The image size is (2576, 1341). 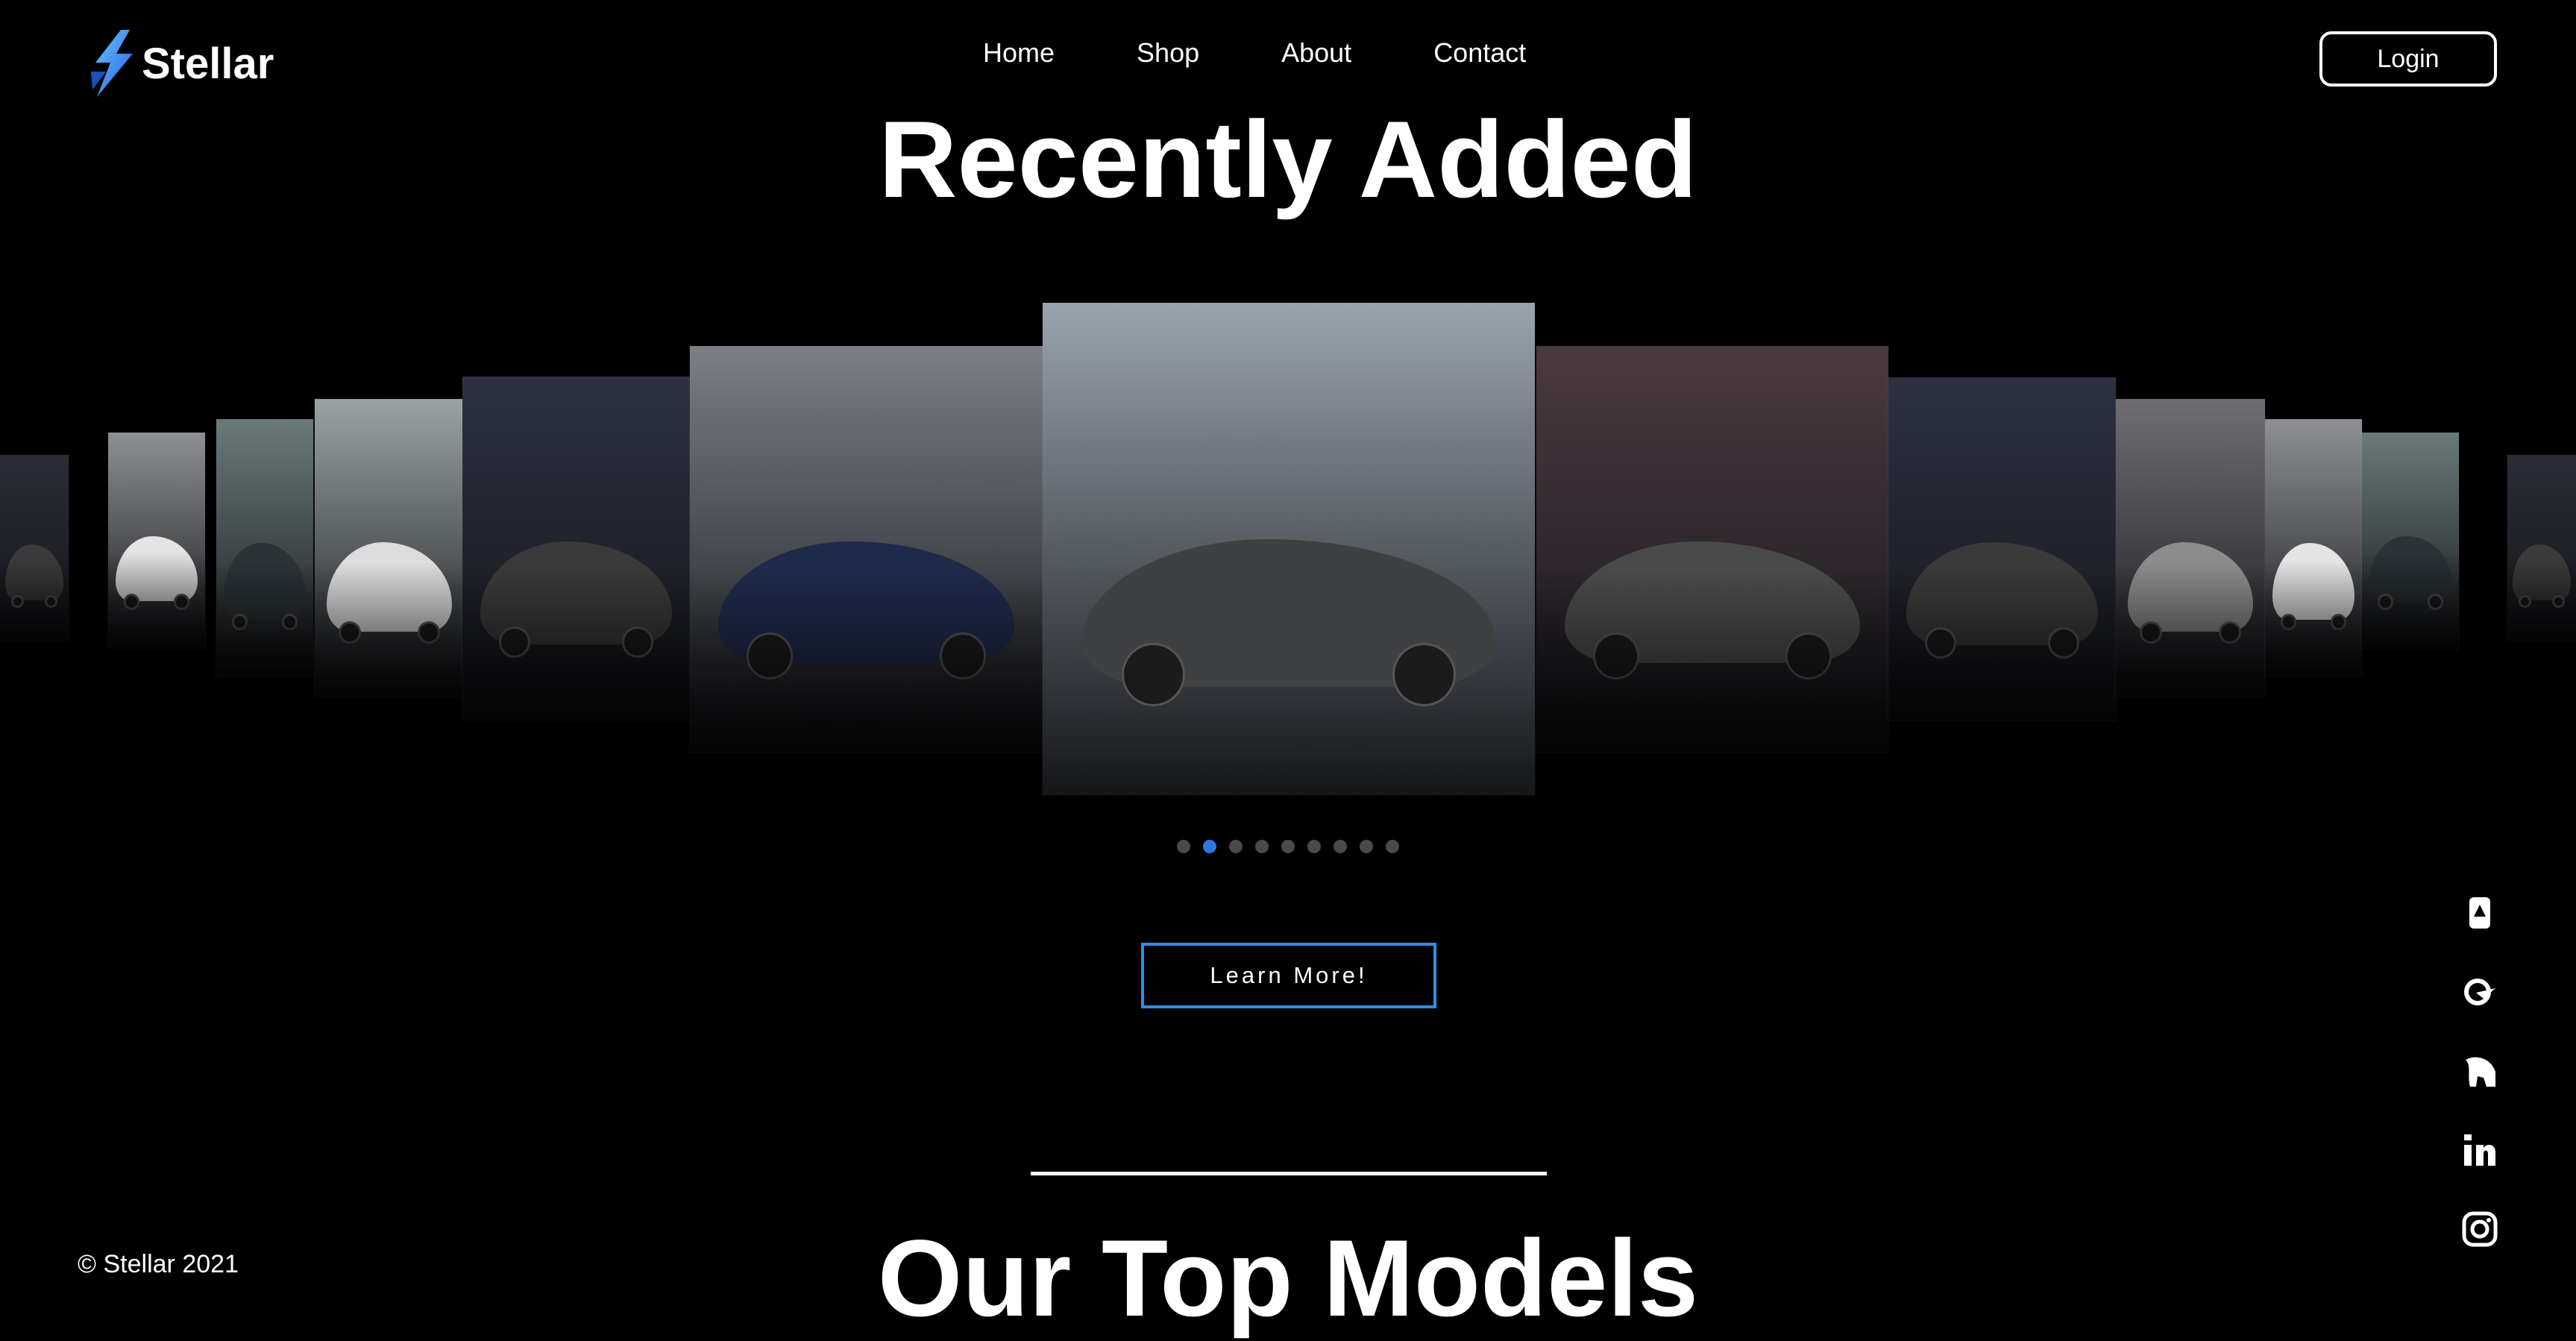 I want to click on spartan-helmet-icon, so click(x=2480, y=1071).